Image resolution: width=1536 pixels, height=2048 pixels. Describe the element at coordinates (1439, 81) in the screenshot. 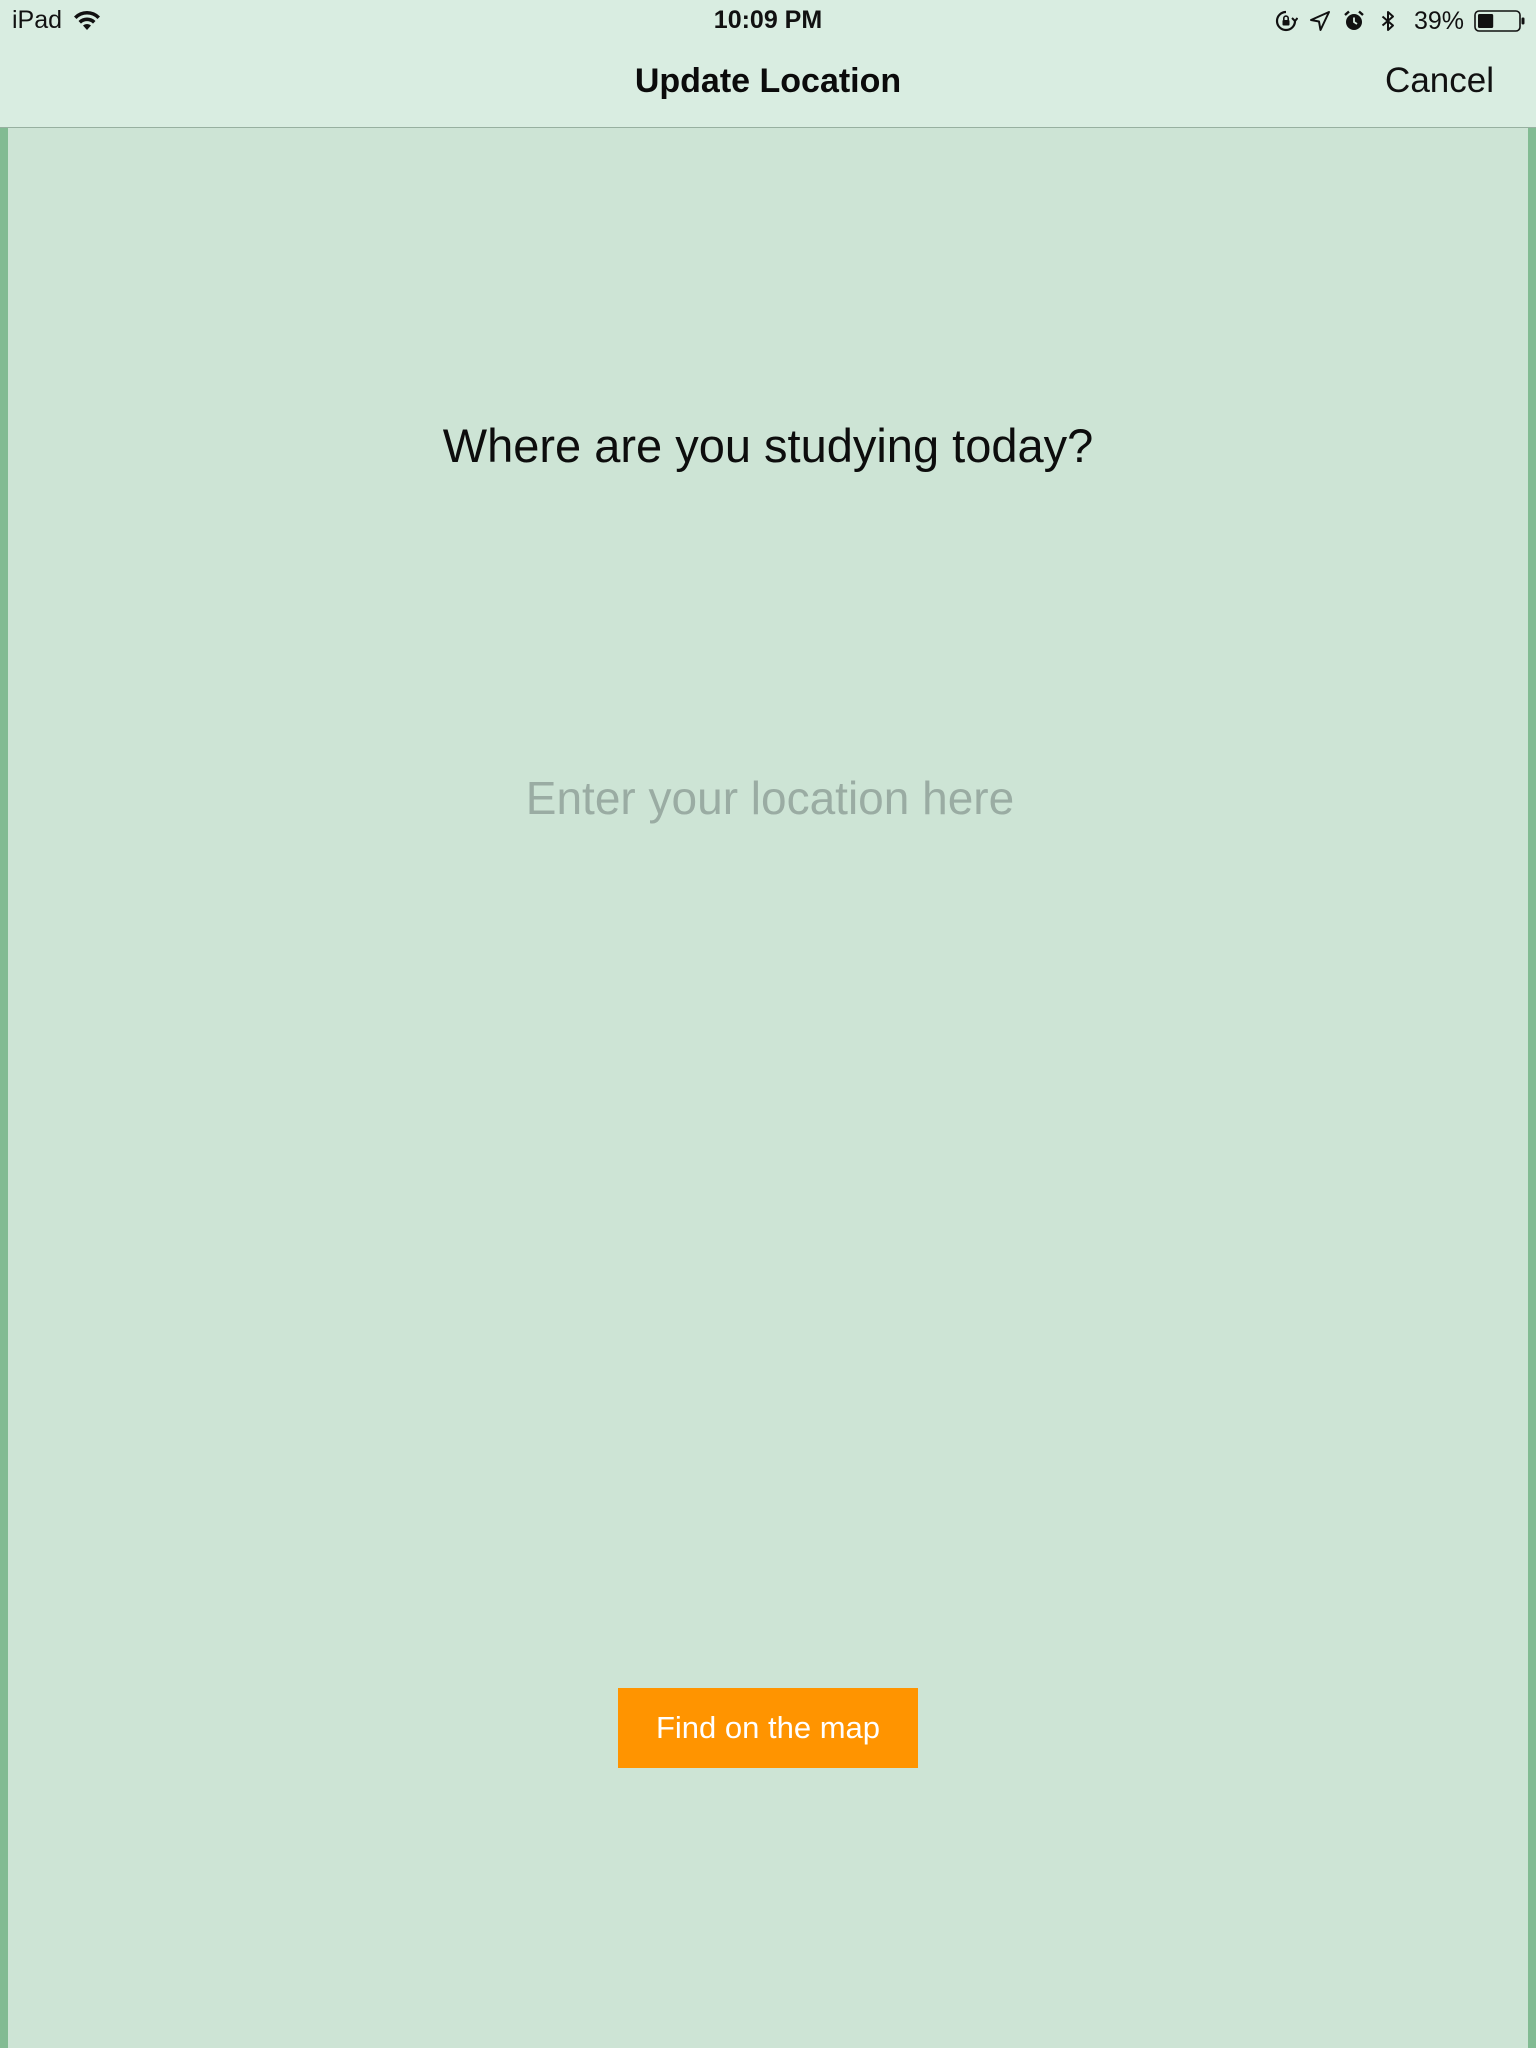

I see `cancel-button: Cancel` at that location.